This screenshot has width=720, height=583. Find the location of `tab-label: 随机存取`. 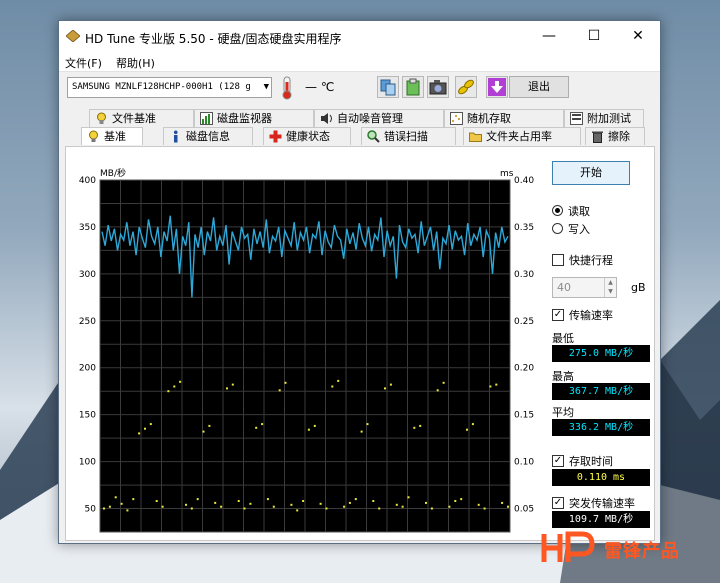

tab-label: 随机存取 is located at coordinates (489, 118).